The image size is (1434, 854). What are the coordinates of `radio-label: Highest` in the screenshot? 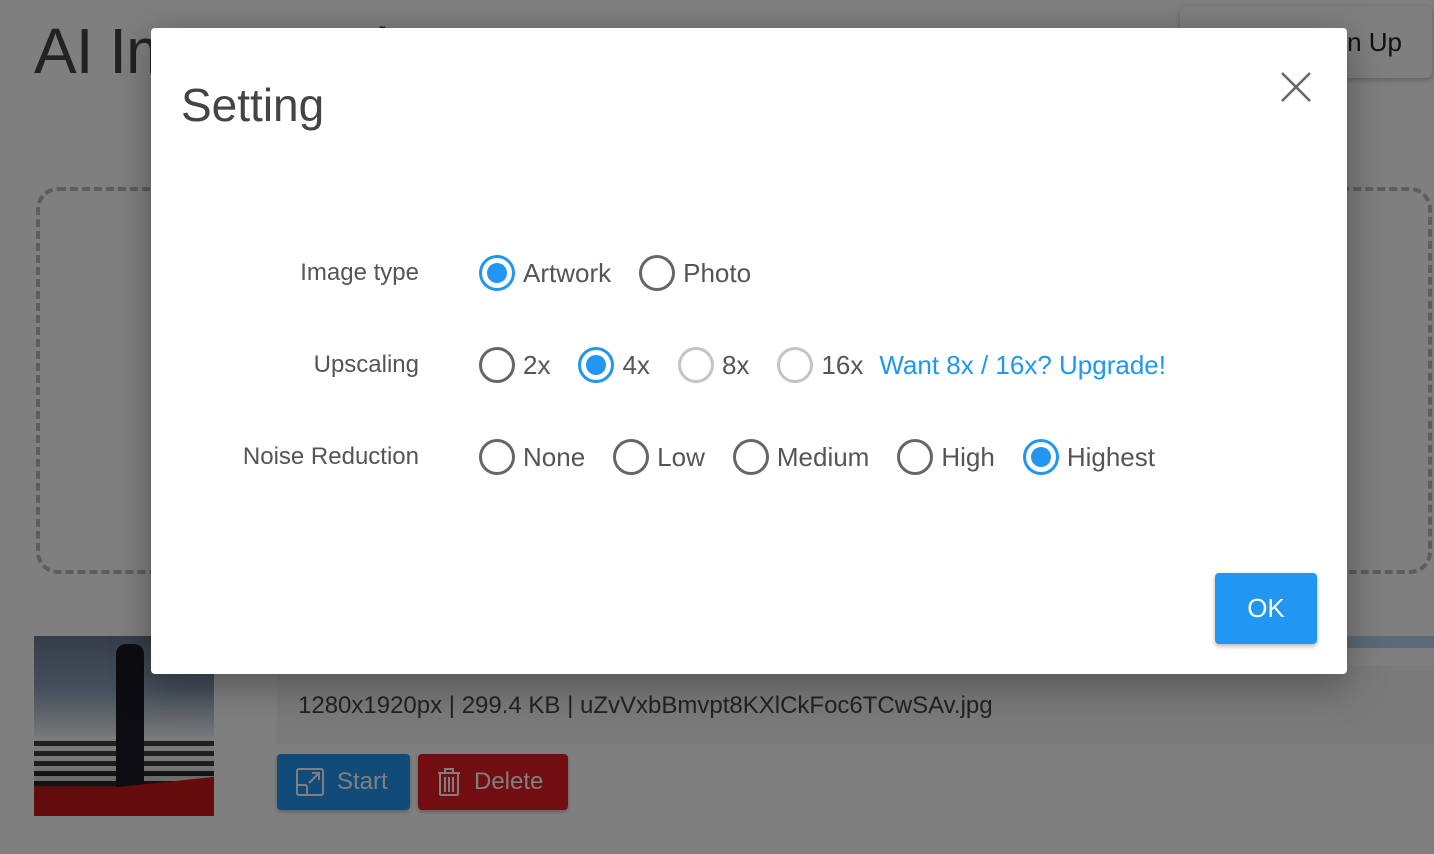 It's located at (1110, 456).